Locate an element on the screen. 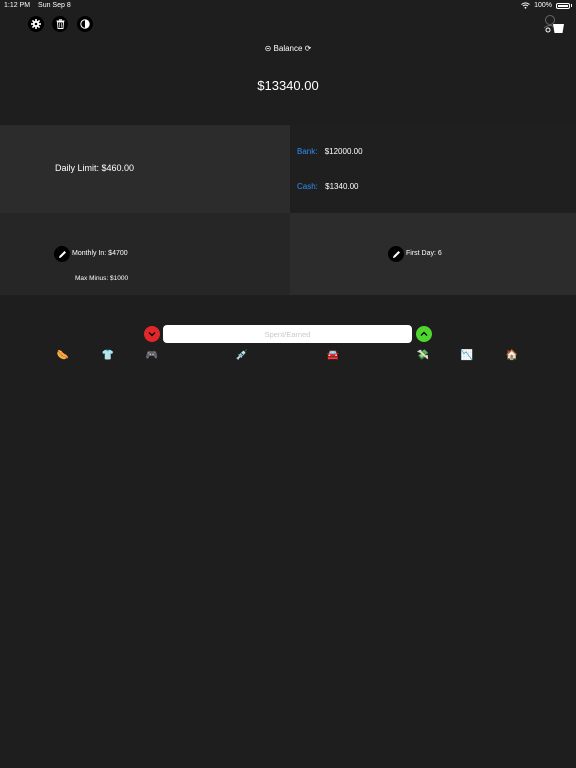  category-home-icon: 🏠 is located at coordinates (512, 355).